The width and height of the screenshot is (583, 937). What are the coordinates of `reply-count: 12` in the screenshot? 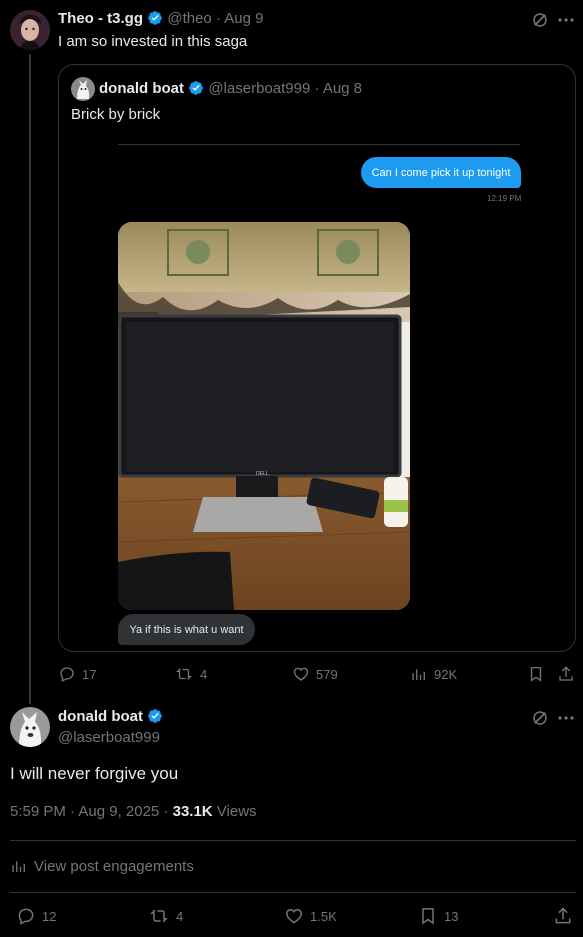 It's located at (49, 916).